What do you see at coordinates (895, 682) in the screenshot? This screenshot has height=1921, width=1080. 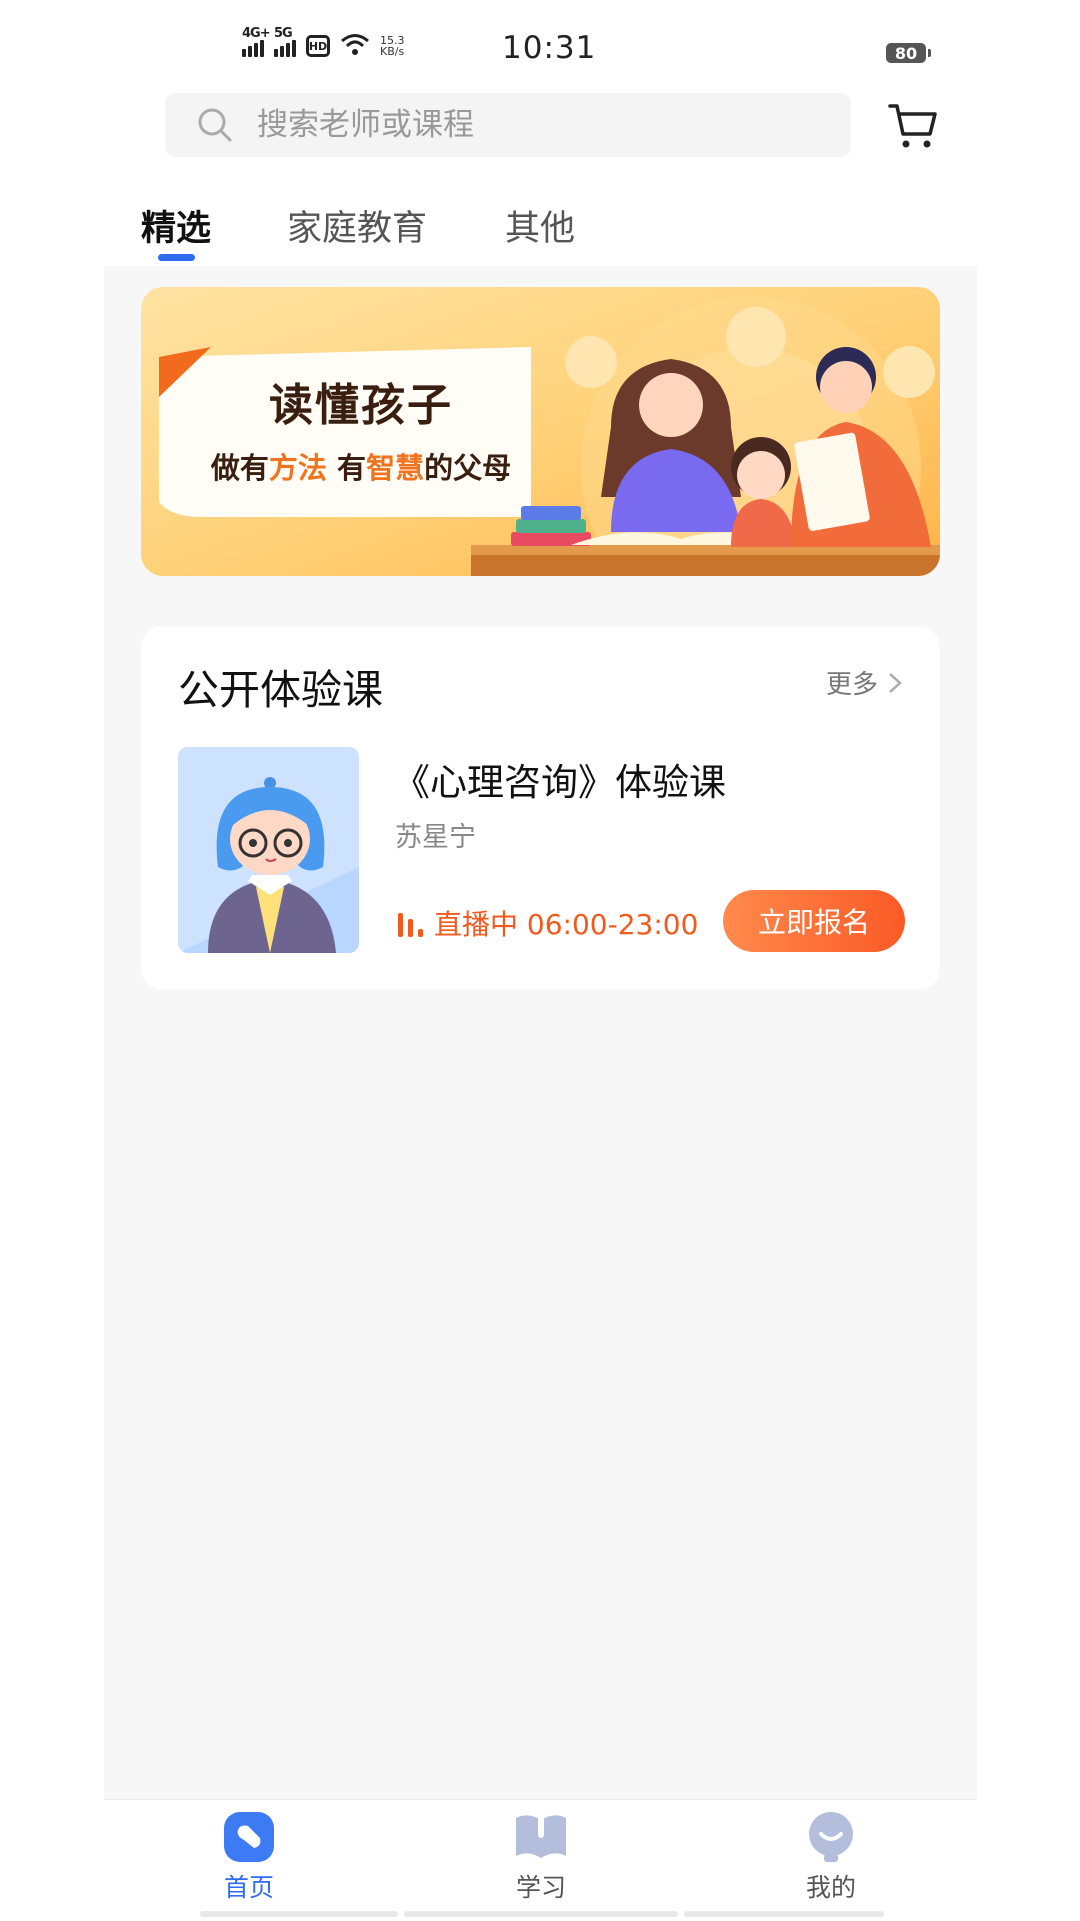 I see `chevron-right-icon` at bounding box center [895, 682].